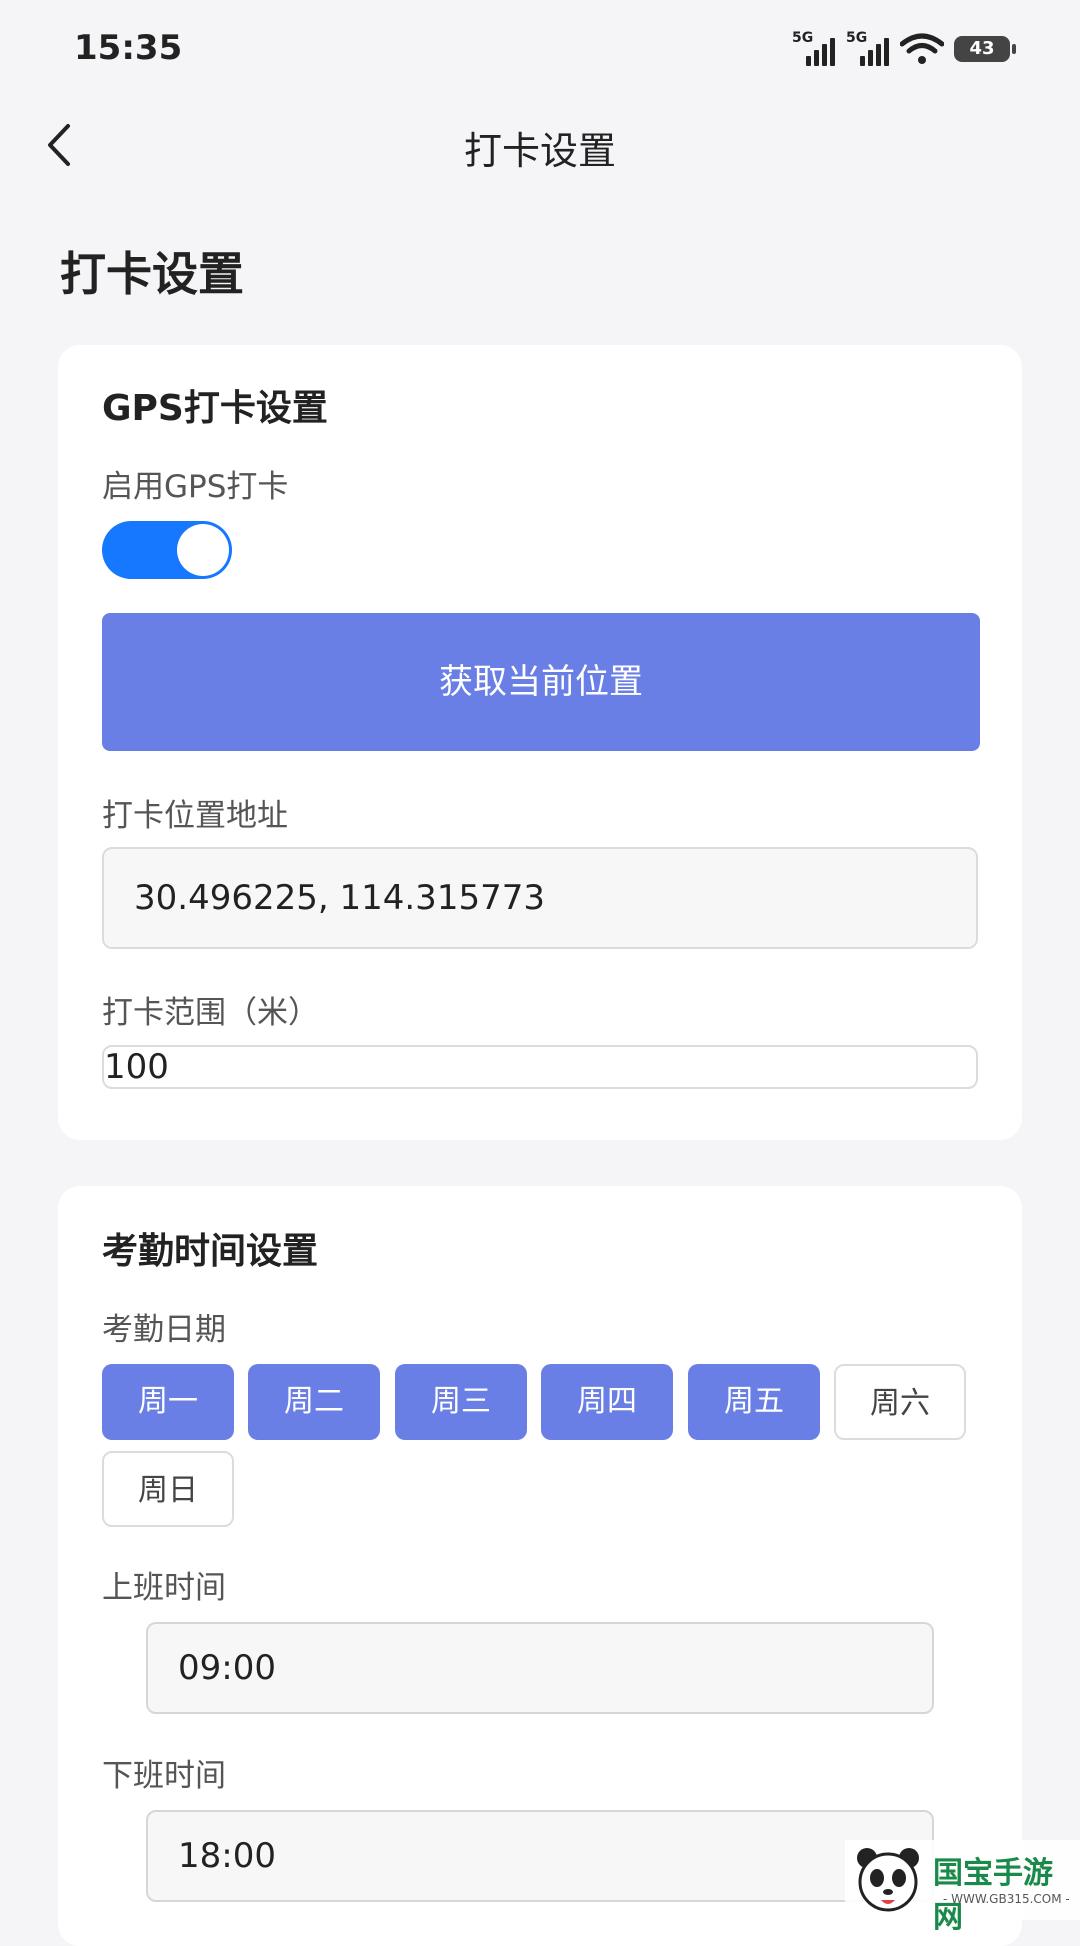 This screenshot has height=1946, width=1080. Describe the element at coordinates (314, 1402) in the screenshot. I see `day-tuesday: 周二` at that location.